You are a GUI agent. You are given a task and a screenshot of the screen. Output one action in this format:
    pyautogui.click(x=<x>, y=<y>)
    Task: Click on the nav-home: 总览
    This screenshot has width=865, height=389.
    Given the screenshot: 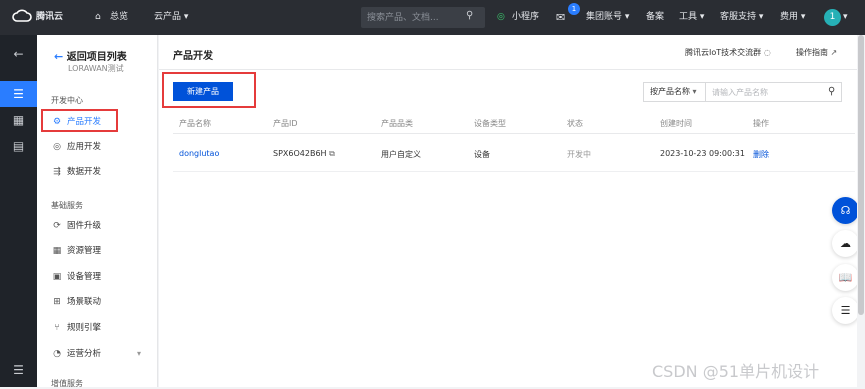 What is the action you would take?
    pyautogui.click(x=119, y=17)
    